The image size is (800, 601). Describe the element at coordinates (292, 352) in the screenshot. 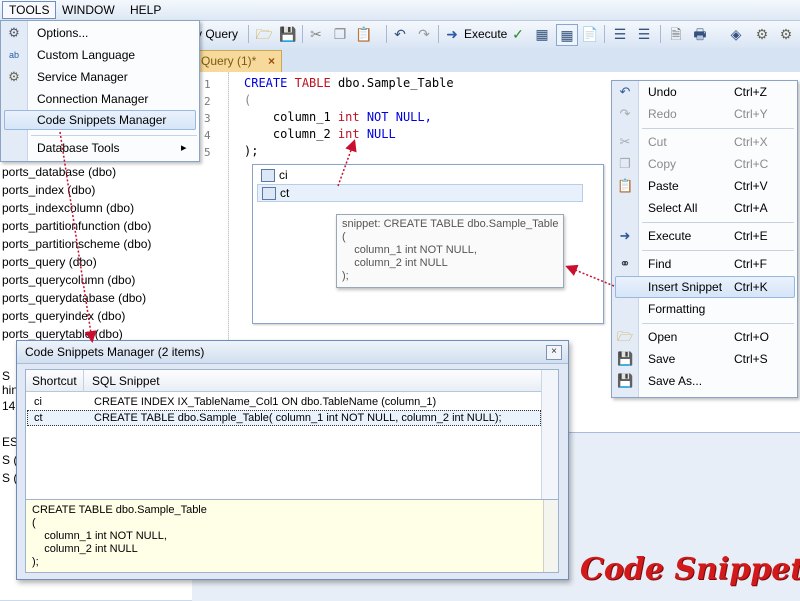

I see `dialog-titlebar: Code Snippets Manager (2 items) ×` at that location.